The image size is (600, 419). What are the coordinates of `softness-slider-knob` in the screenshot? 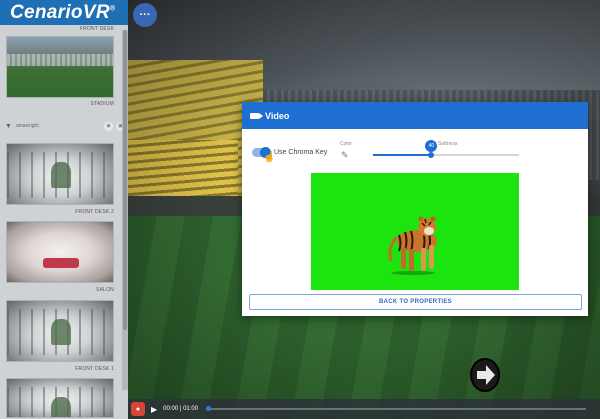 It's located at (431, 155).